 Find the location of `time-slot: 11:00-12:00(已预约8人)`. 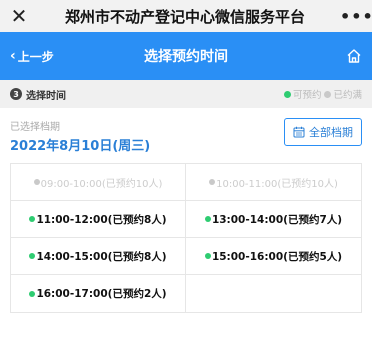

time-slot: 11:00-12:00(已预约8人) is located at coordinates (98, 219).